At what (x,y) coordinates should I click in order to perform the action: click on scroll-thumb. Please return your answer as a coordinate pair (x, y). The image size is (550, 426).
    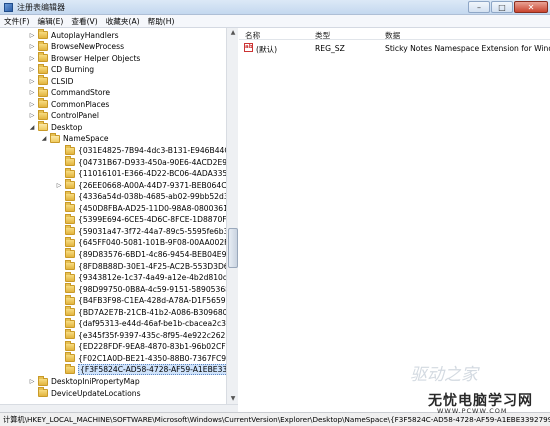
    Looking at the image, I should click on (233, 248).